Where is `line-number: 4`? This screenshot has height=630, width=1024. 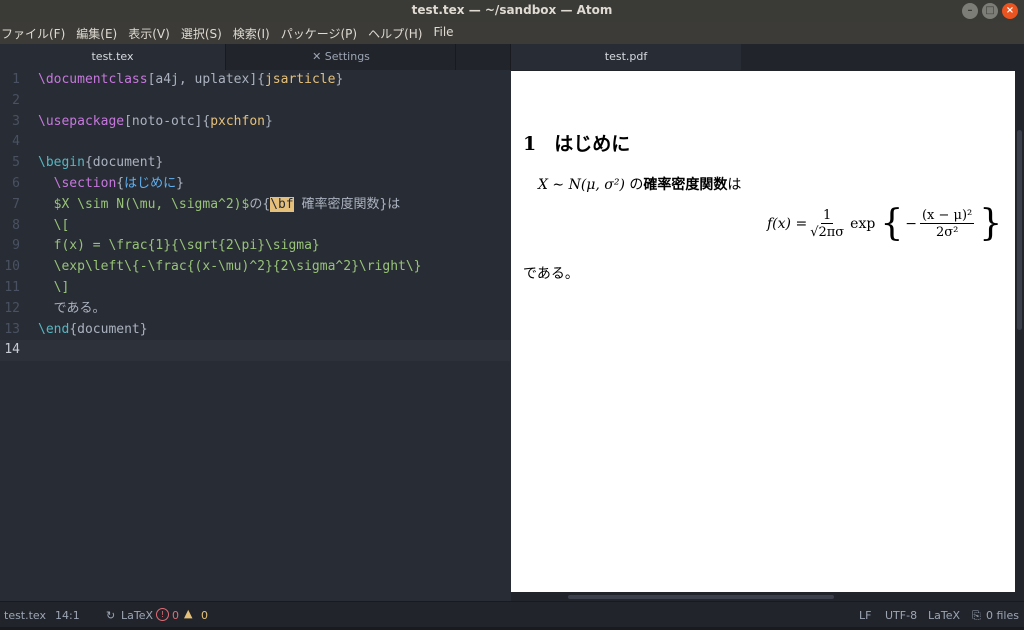
line-number: 4 is located at coordinates (14, 142).